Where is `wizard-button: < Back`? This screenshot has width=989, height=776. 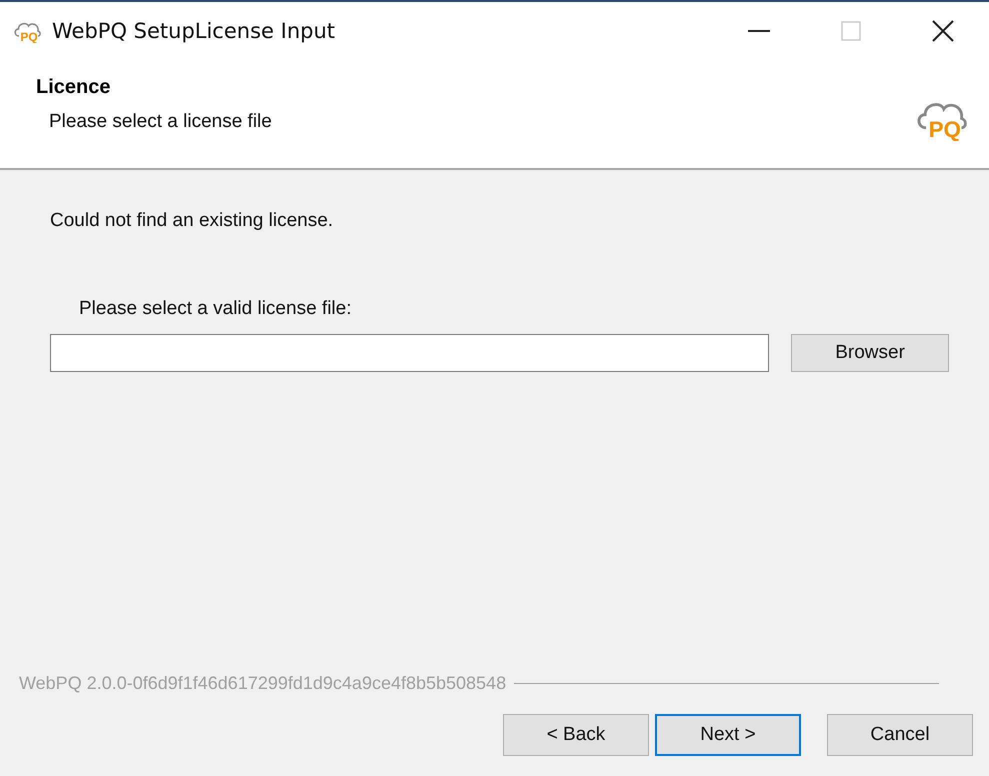
wizard-button: < Back is located at coordinates (576, 735).